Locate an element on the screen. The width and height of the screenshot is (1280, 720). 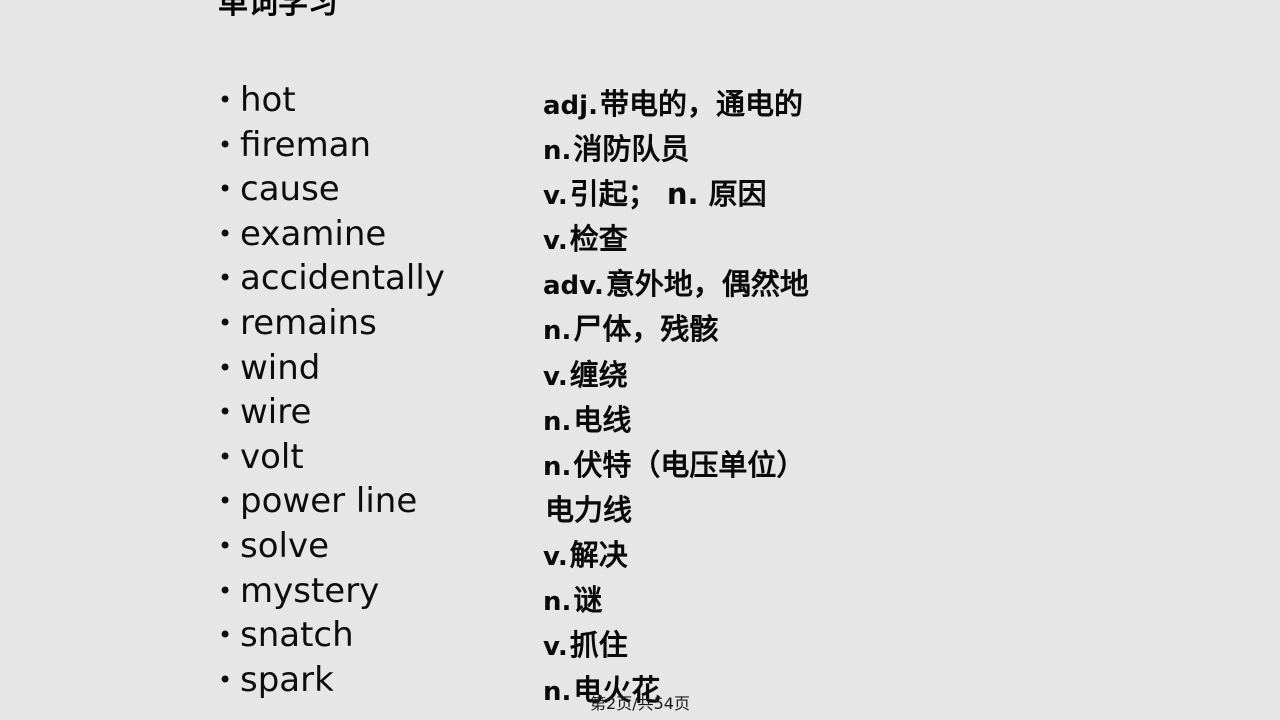
vocabulary-definition-item: v.抓住 is located at coordinates (793, 645).